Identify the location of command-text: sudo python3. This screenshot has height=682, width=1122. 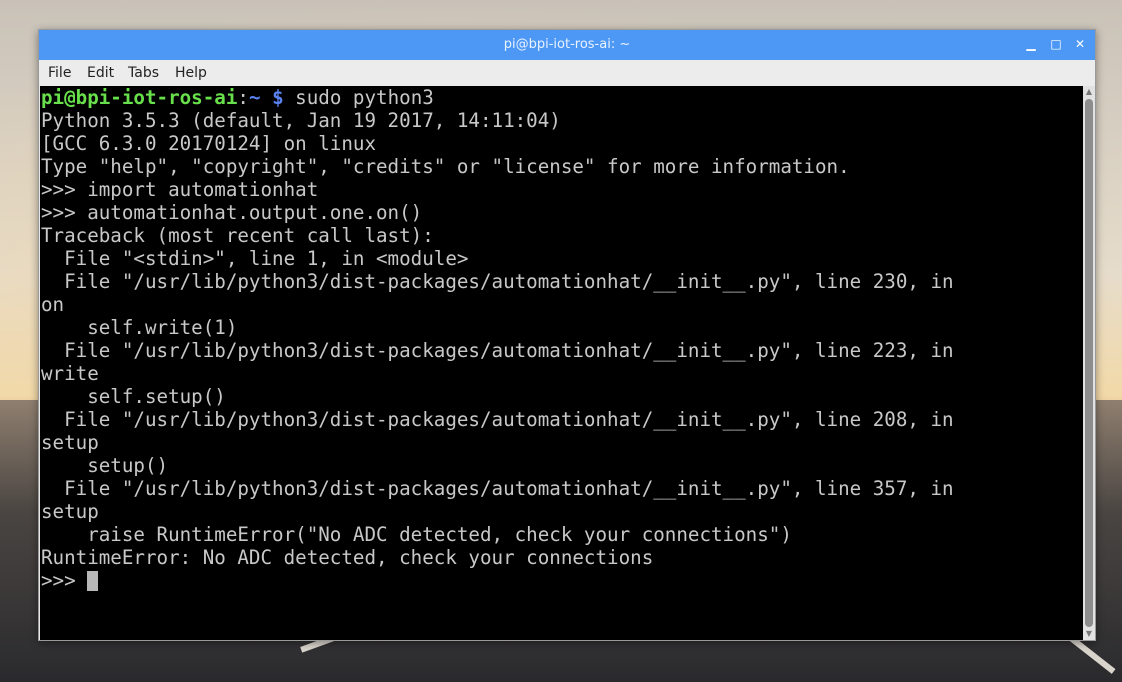
(358, 97).